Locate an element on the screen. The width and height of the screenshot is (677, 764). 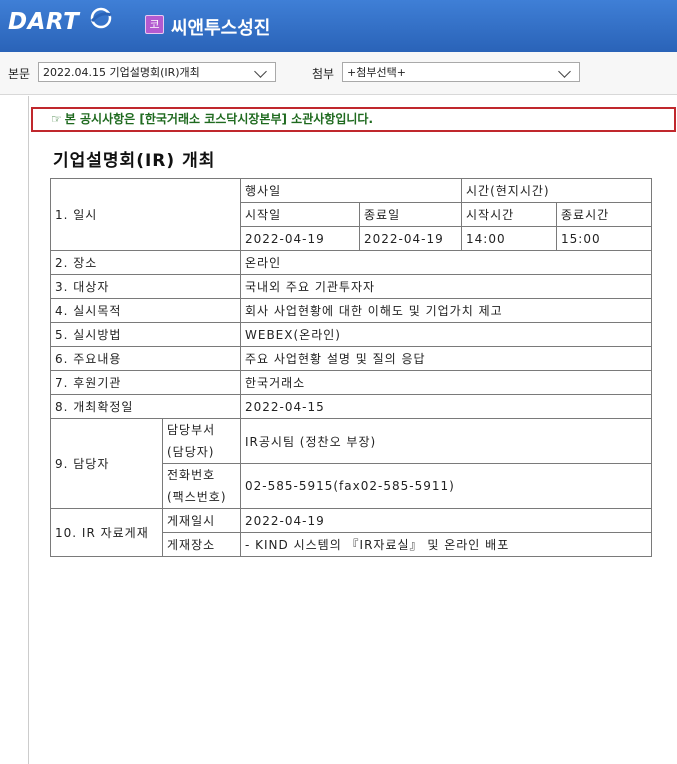
table-row: 9. 담당자 담당부서 (담당자) IR공시팀 (정찬오 부장) is located at coordinates (351, 463).